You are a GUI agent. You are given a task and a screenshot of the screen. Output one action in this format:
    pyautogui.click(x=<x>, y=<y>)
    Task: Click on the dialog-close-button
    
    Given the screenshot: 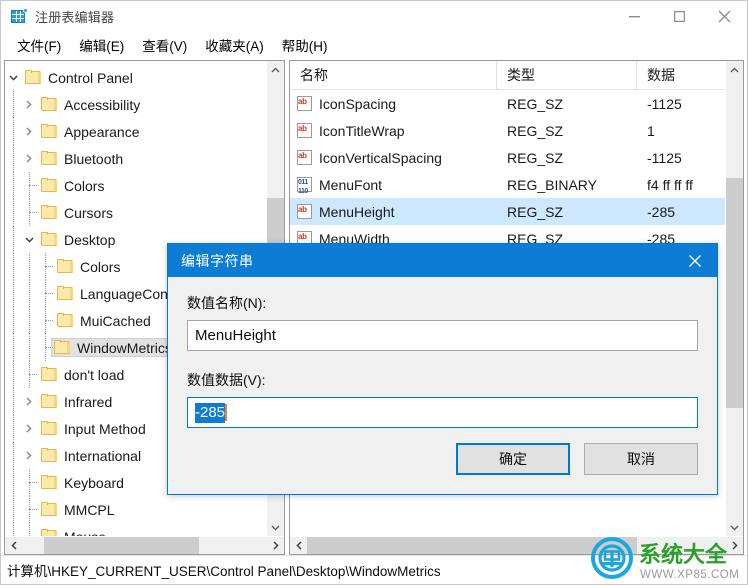 What is the action you would take?
    pyautogui.click(x=694, y=260)
    